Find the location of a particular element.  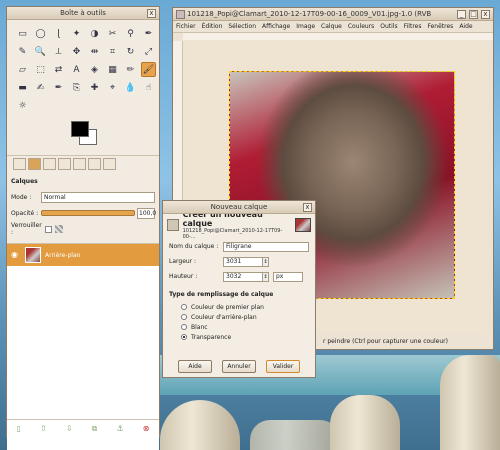

dodge-icon: ☼ is located at coordinates (22, 105).